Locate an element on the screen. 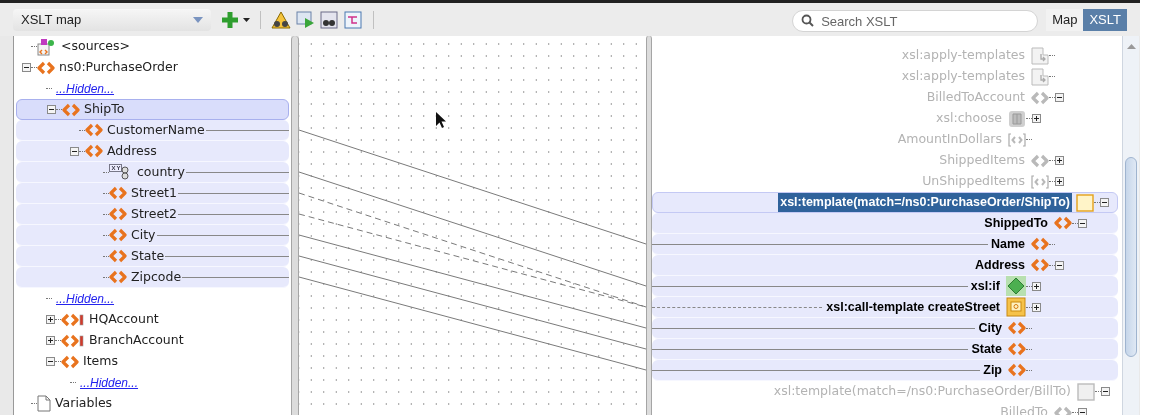 The image size is (1149, 415). tree-node-label: Street1 is located at coordinates (154, 193).